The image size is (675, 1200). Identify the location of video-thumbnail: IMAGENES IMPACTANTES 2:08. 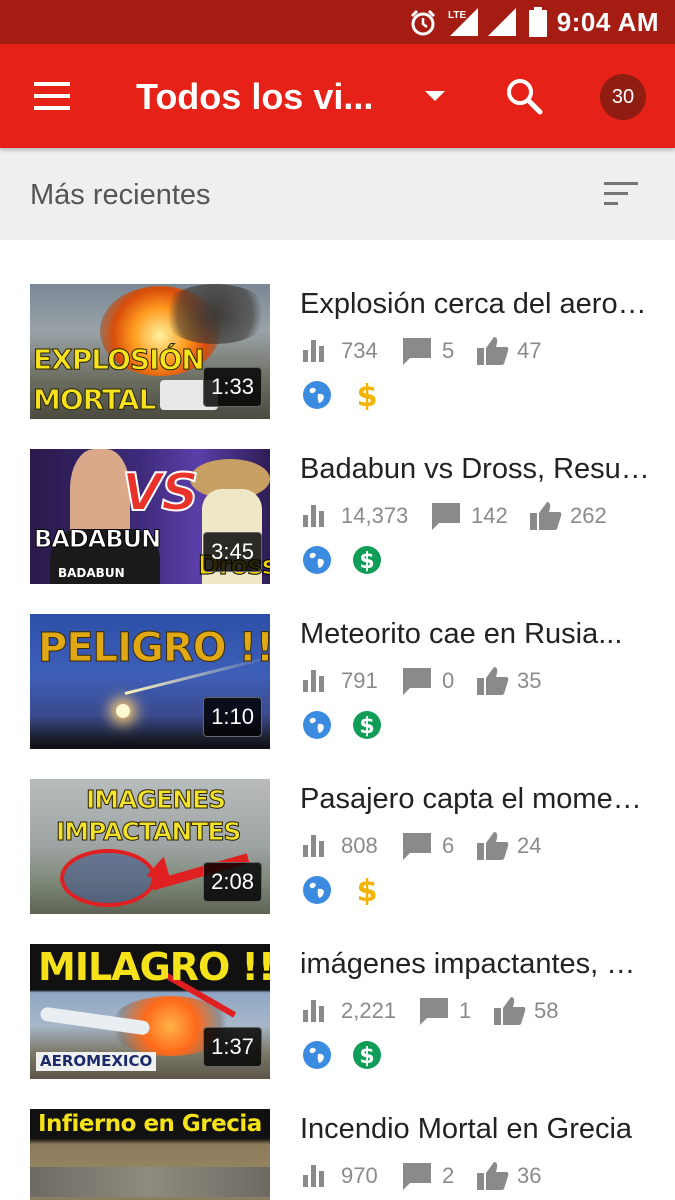
(150, 846).